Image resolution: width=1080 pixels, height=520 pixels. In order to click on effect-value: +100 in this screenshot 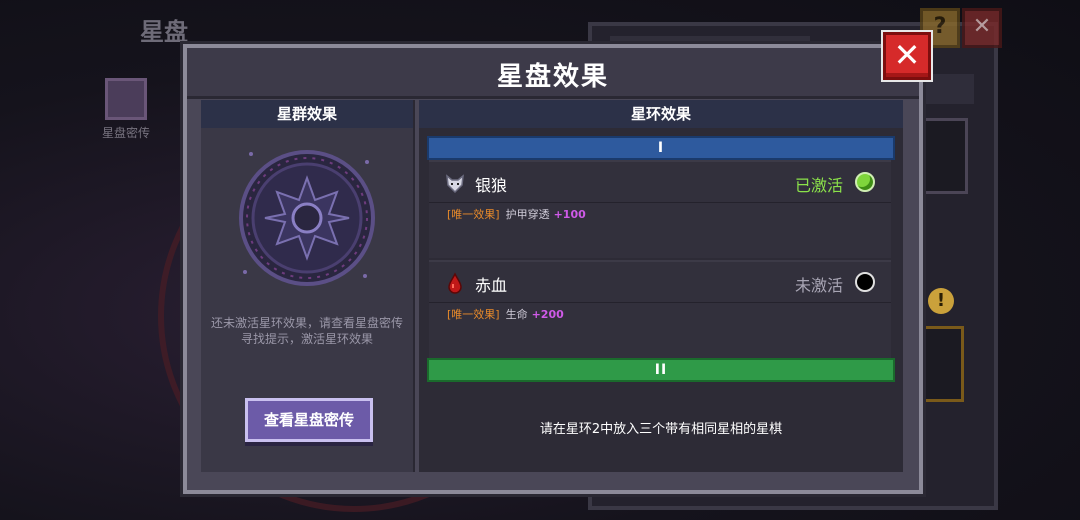, I will do `click(569, 214)`.